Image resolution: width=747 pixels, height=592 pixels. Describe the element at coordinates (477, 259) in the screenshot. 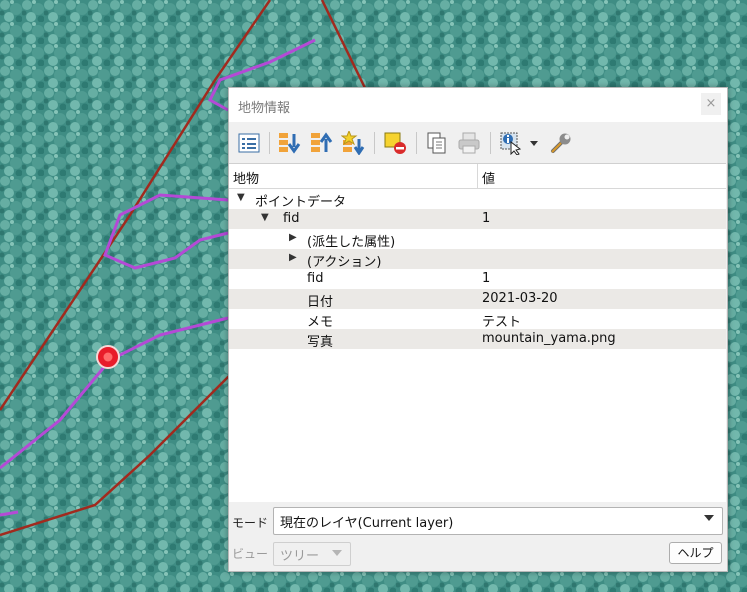

I see `tree-row-actions: ▶ (アクション)` at that location.